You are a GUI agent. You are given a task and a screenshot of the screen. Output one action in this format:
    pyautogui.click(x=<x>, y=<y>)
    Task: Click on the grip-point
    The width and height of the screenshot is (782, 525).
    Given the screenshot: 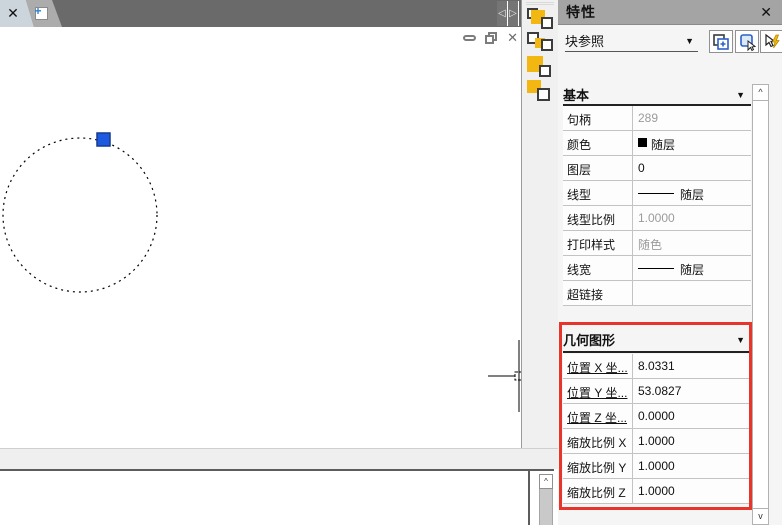 What is the action you would take?
    pyautogui.click(x=103, y=139)
    